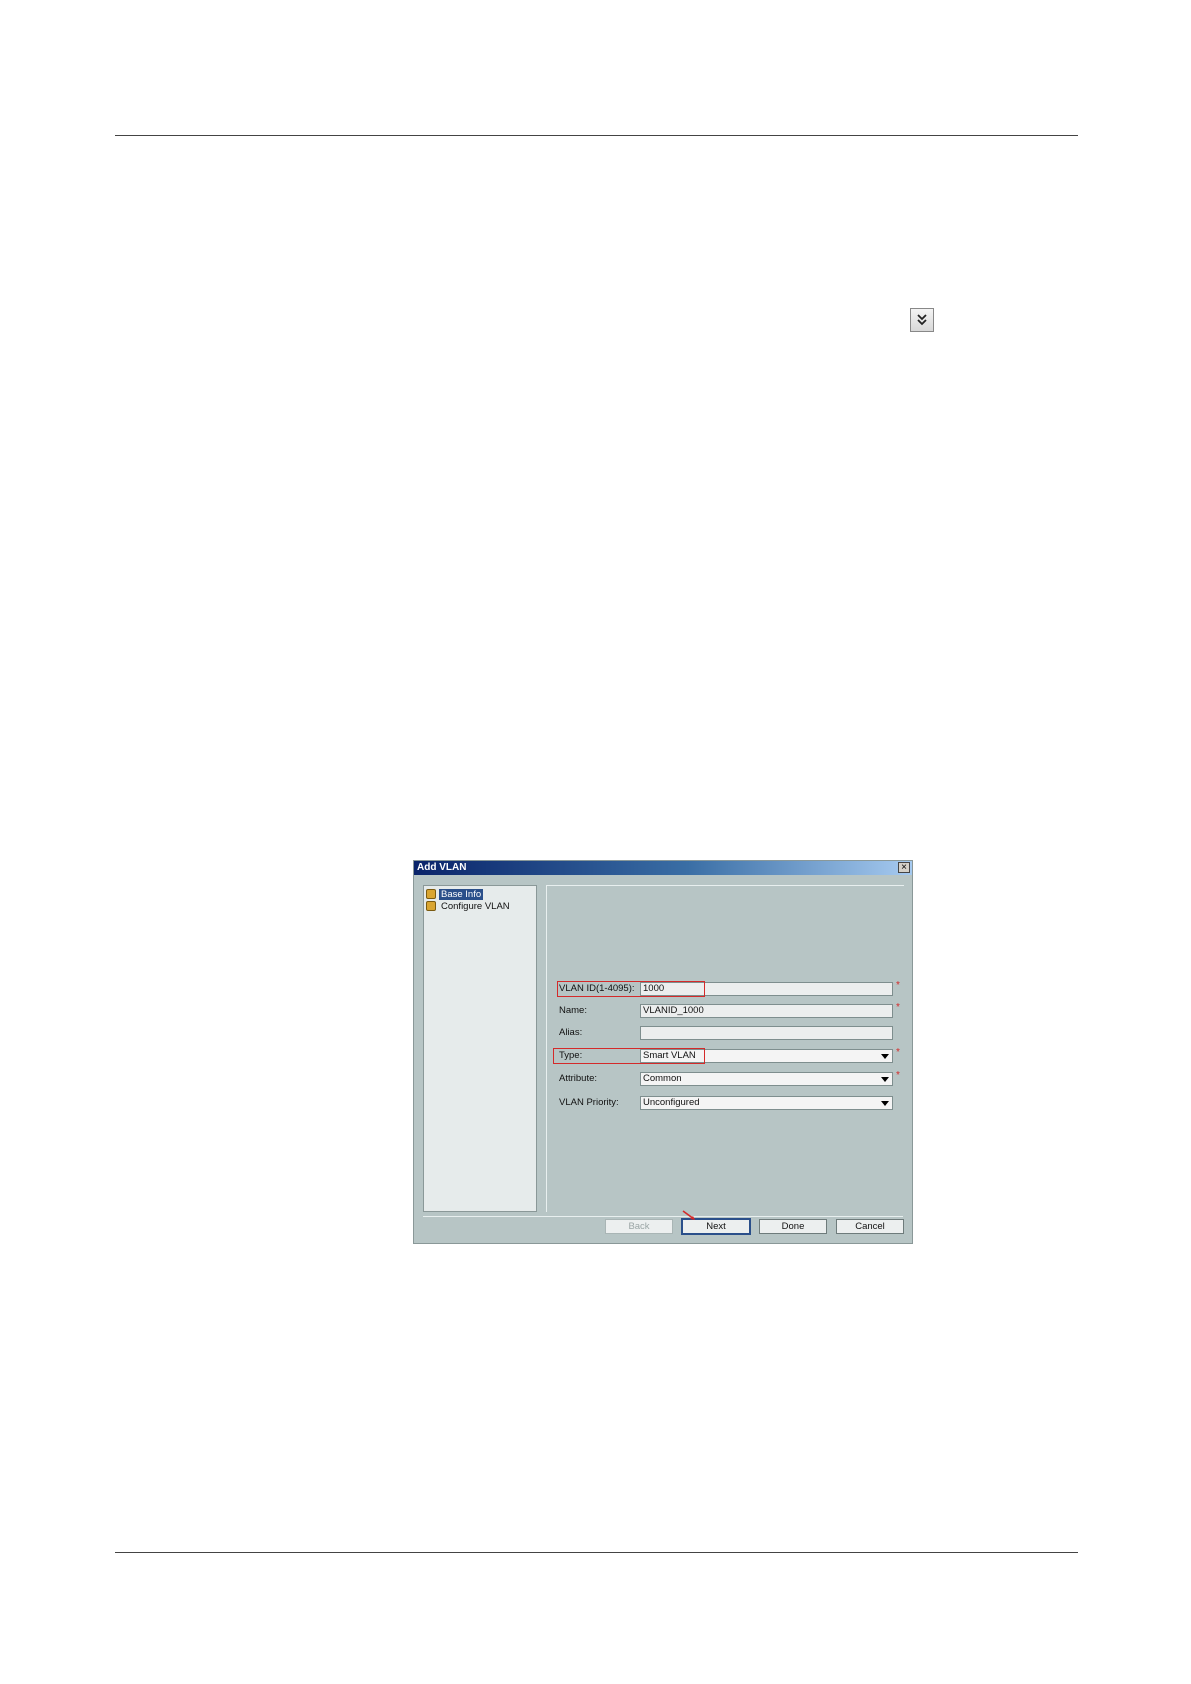  I want to click on vlan-priority-label: VLAN Priority:, so click(589, 1102).